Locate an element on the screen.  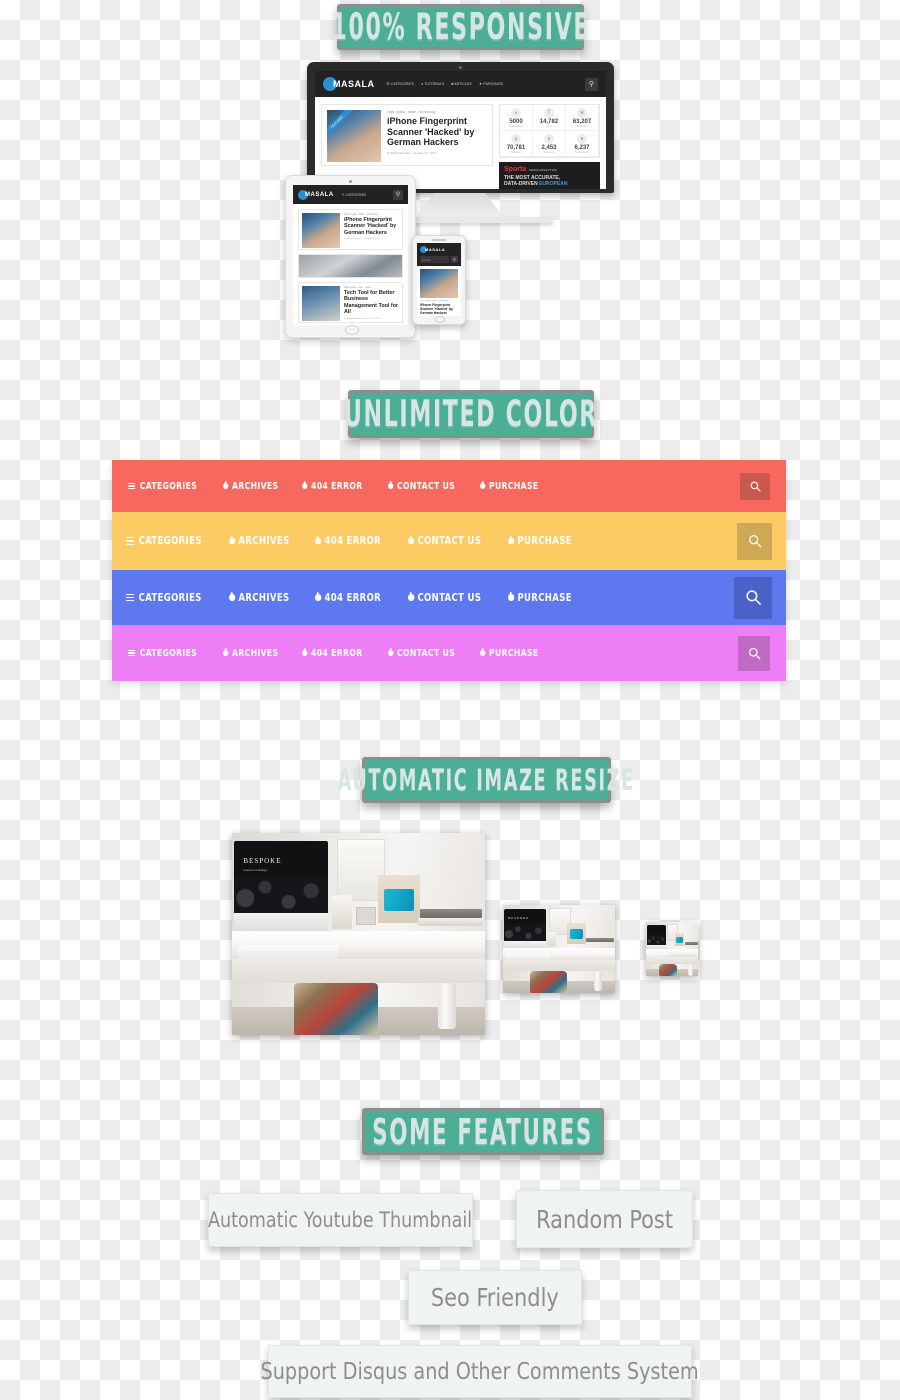
photo-books-stack-lower is located at coordinates (450, 922).